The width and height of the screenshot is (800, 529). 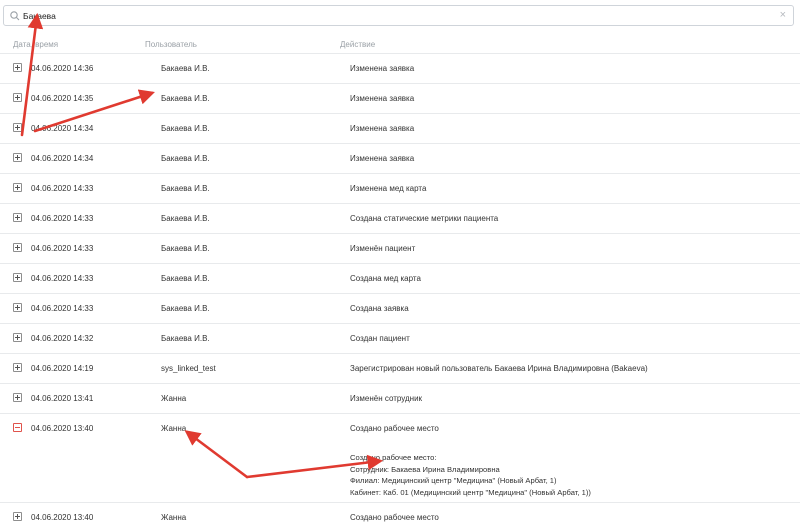 I want to click on row-date: 04.06.2020 14:32, so click(x=62, y=338).